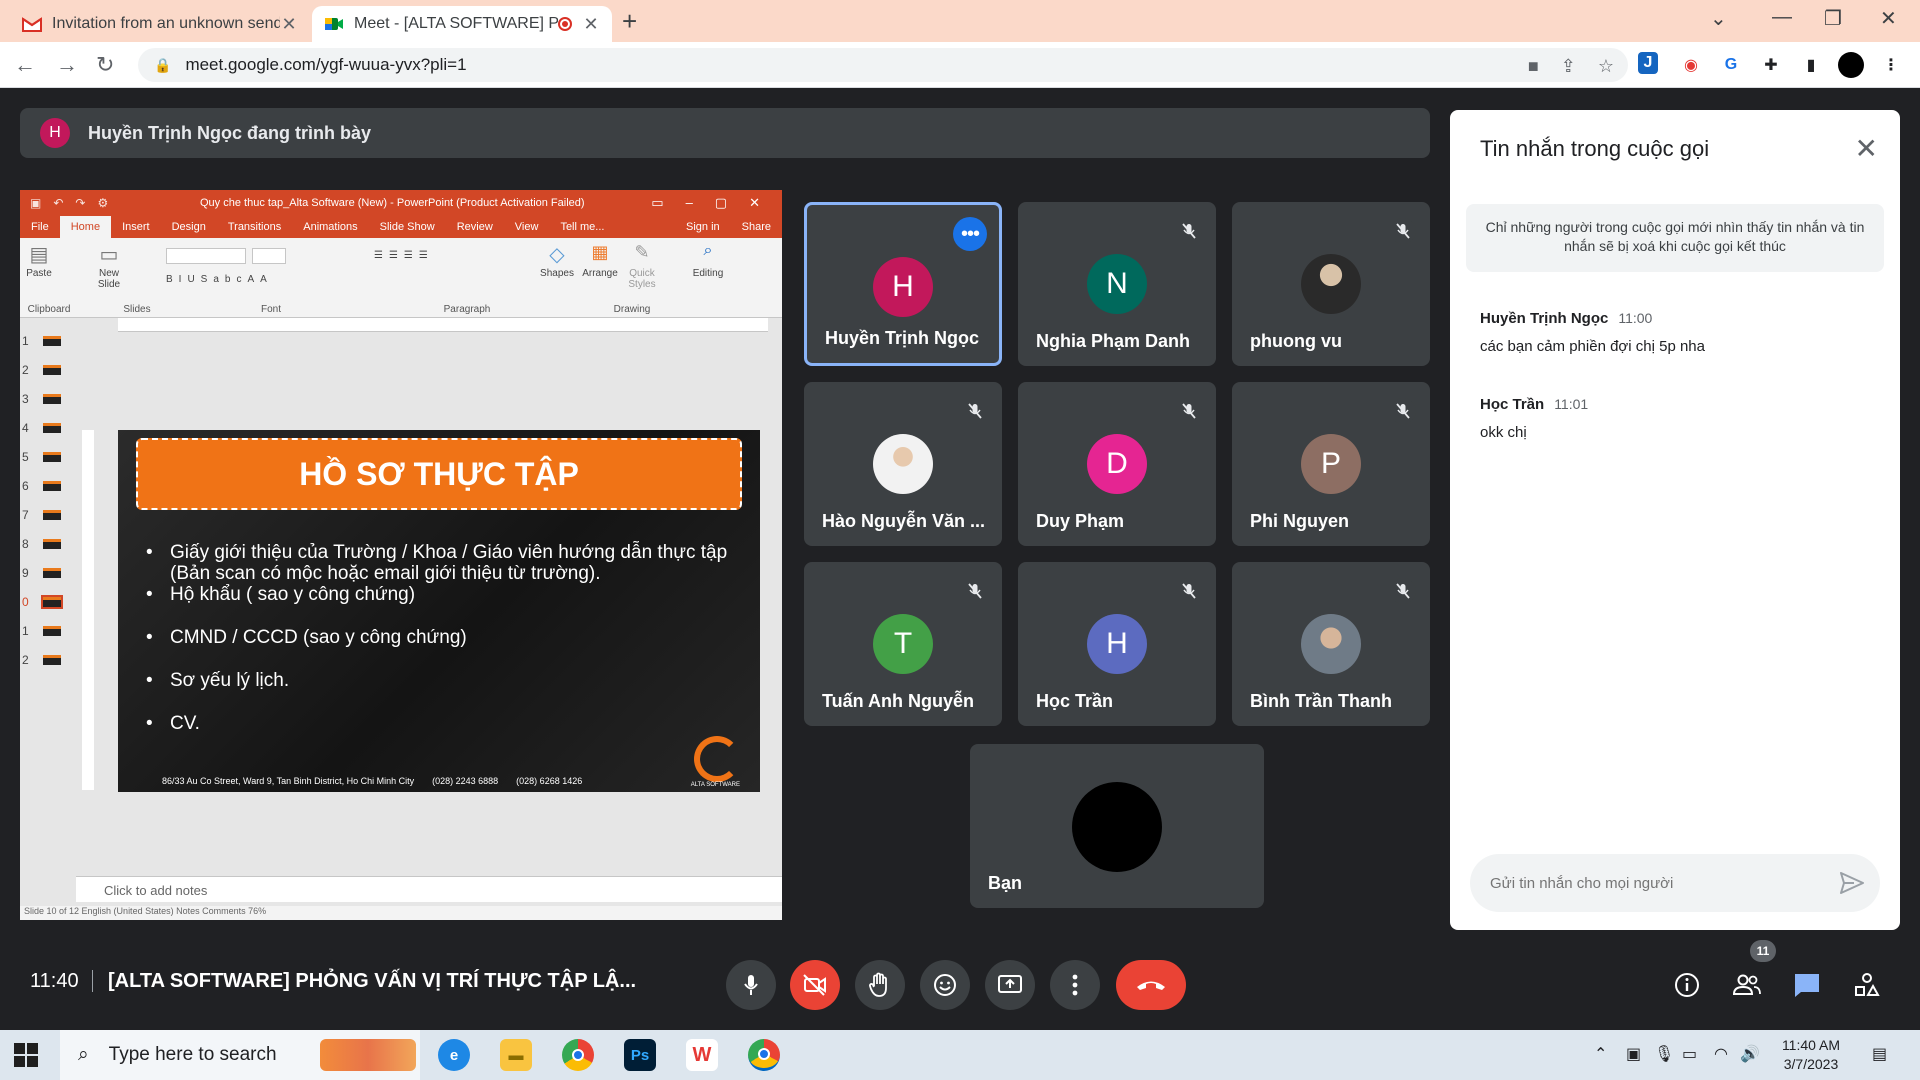  Describe the element at coordinates (764, 1055) in the screenshot. I see `chrome-icon-active` at that location.